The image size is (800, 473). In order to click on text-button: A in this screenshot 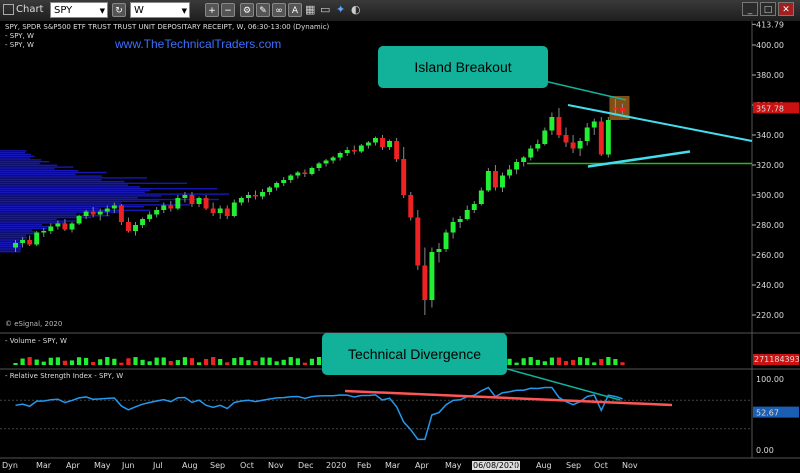, I will do `click(295, 10)`.